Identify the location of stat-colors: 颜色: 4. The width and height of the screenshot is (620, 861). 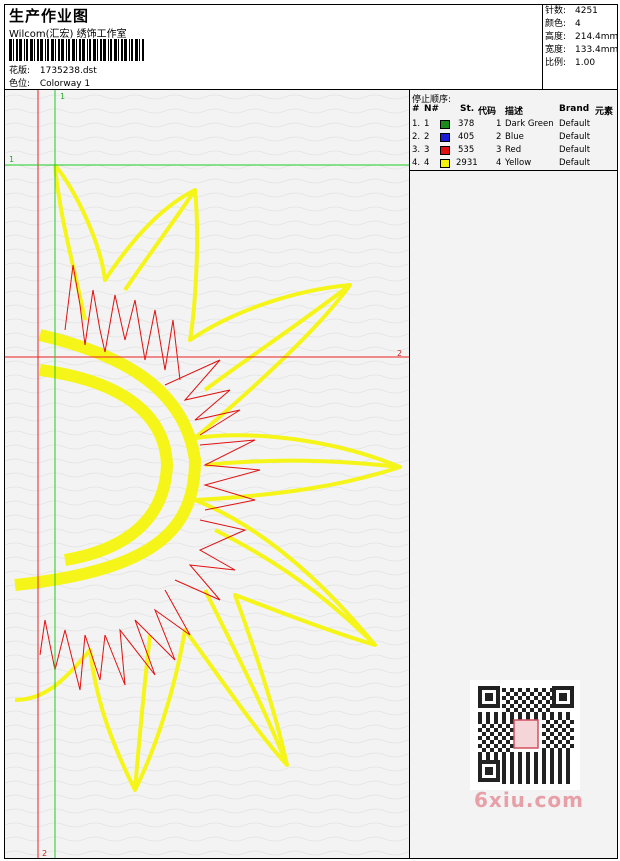
(563, 24).